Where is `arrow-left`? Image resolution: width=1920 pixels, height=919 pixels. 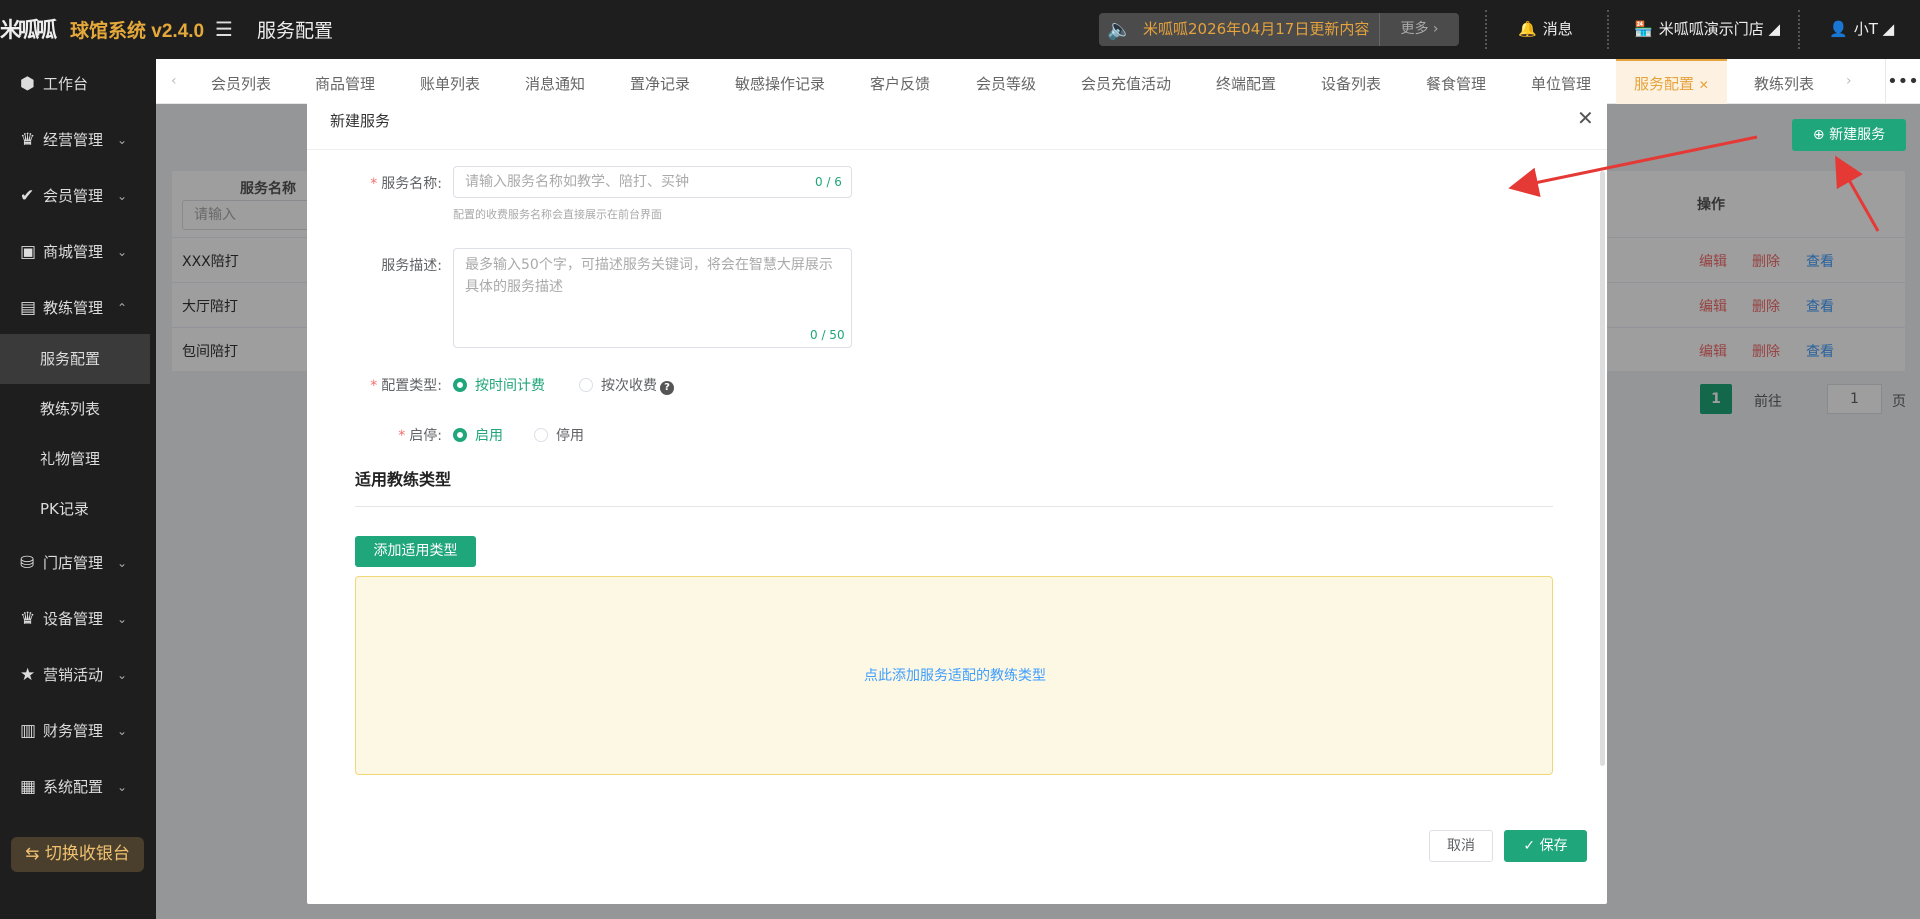 arrow-left is located at coordinates (1633, 166).